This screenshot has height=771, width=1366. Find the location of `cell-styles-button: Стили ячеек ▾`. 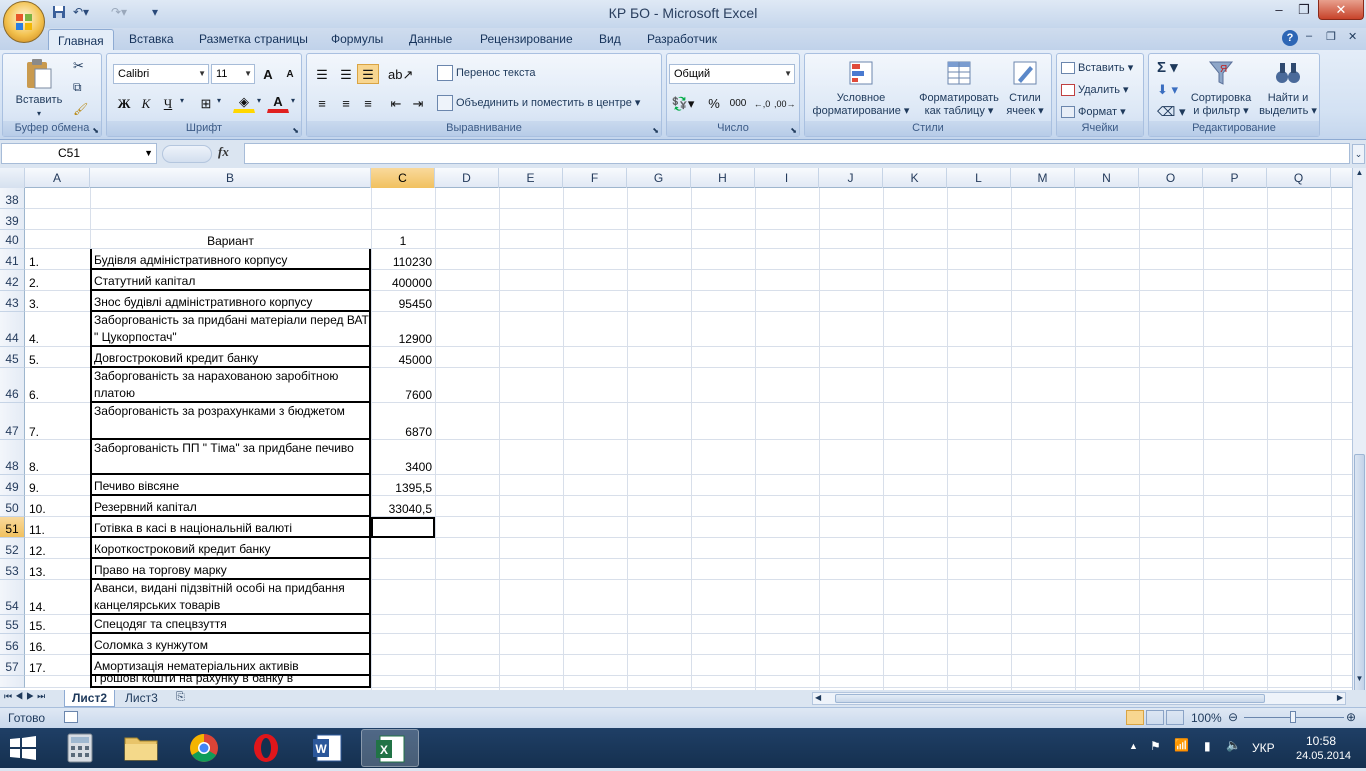

cell-styles-button: Стили ячеек ▾ is located at coordinates (1025, 88).